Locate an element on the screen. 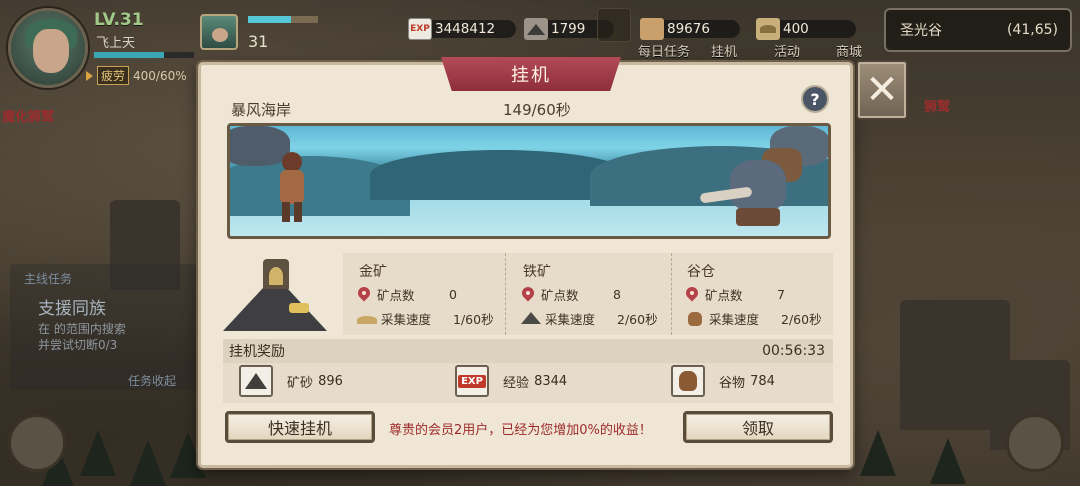 The image size is (1080, 486). quest-header: 主线任务 is located at coordinates (48, 279).